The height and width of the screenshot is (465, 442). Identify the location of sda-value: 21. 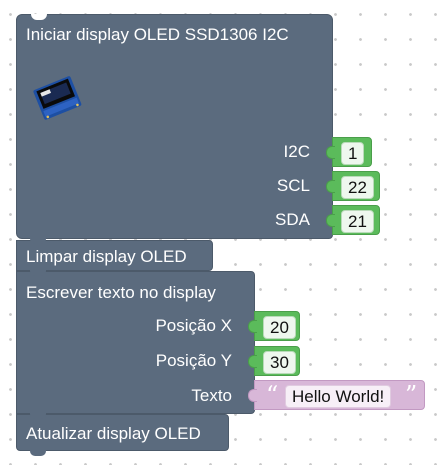
(357, 221).